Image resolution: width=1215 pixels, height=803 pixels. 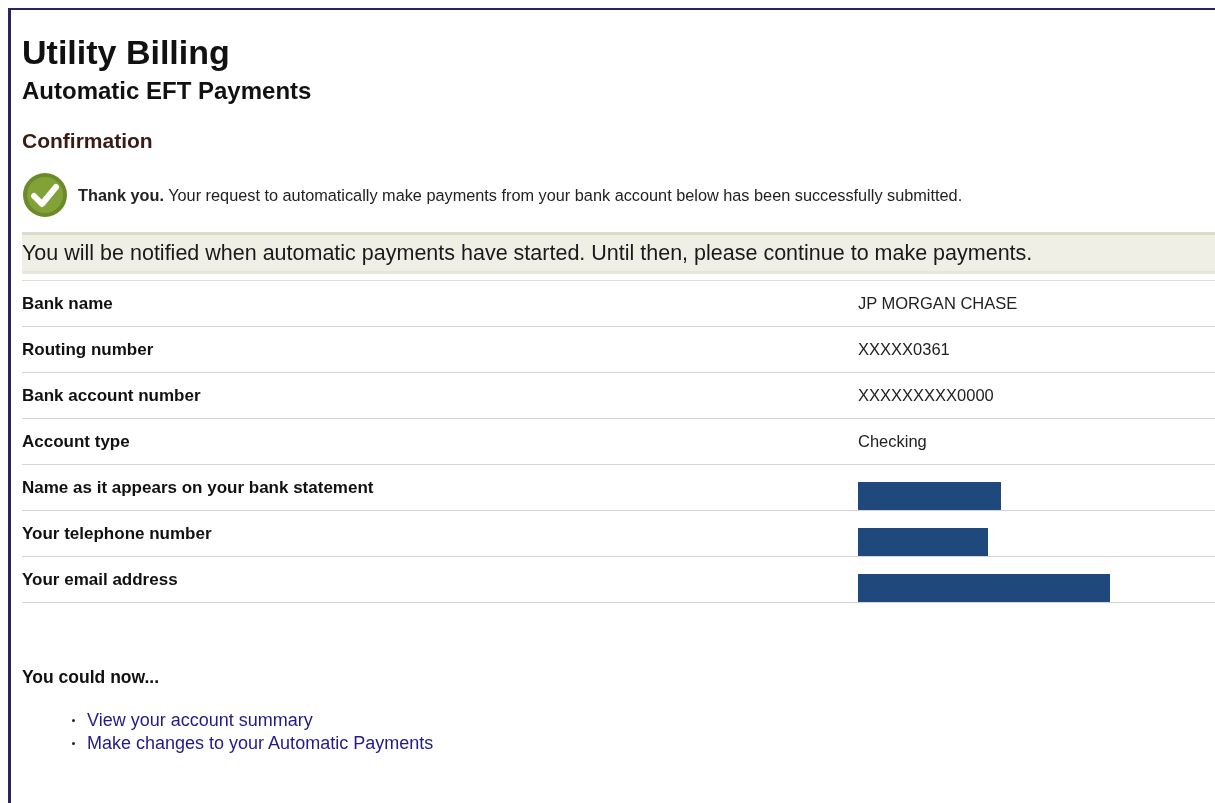 I want to click on section-heading: Confirmation, so click(x=87, y=141).